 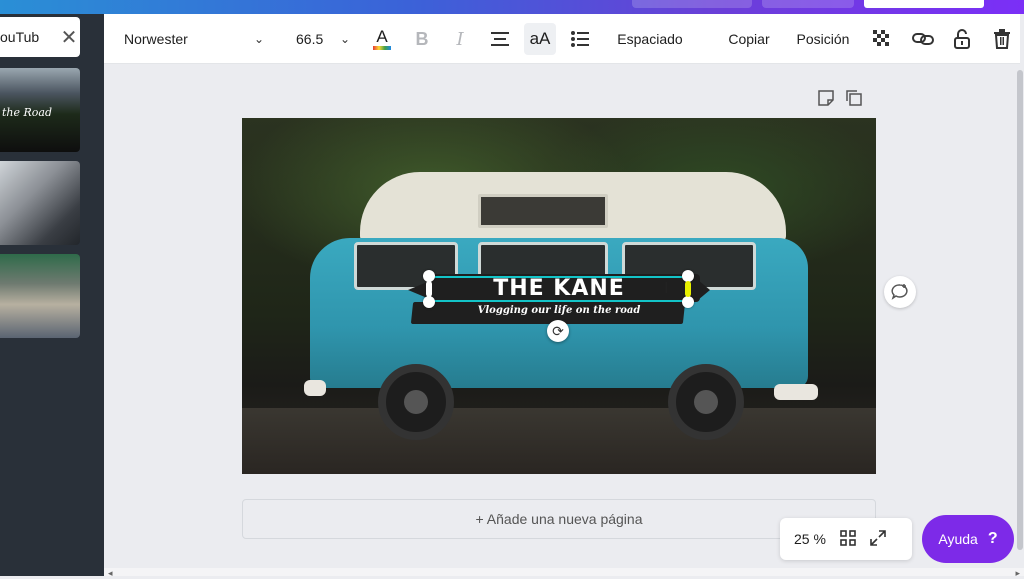 I want to click on position-button: Posición, so click(x=823, y=39).